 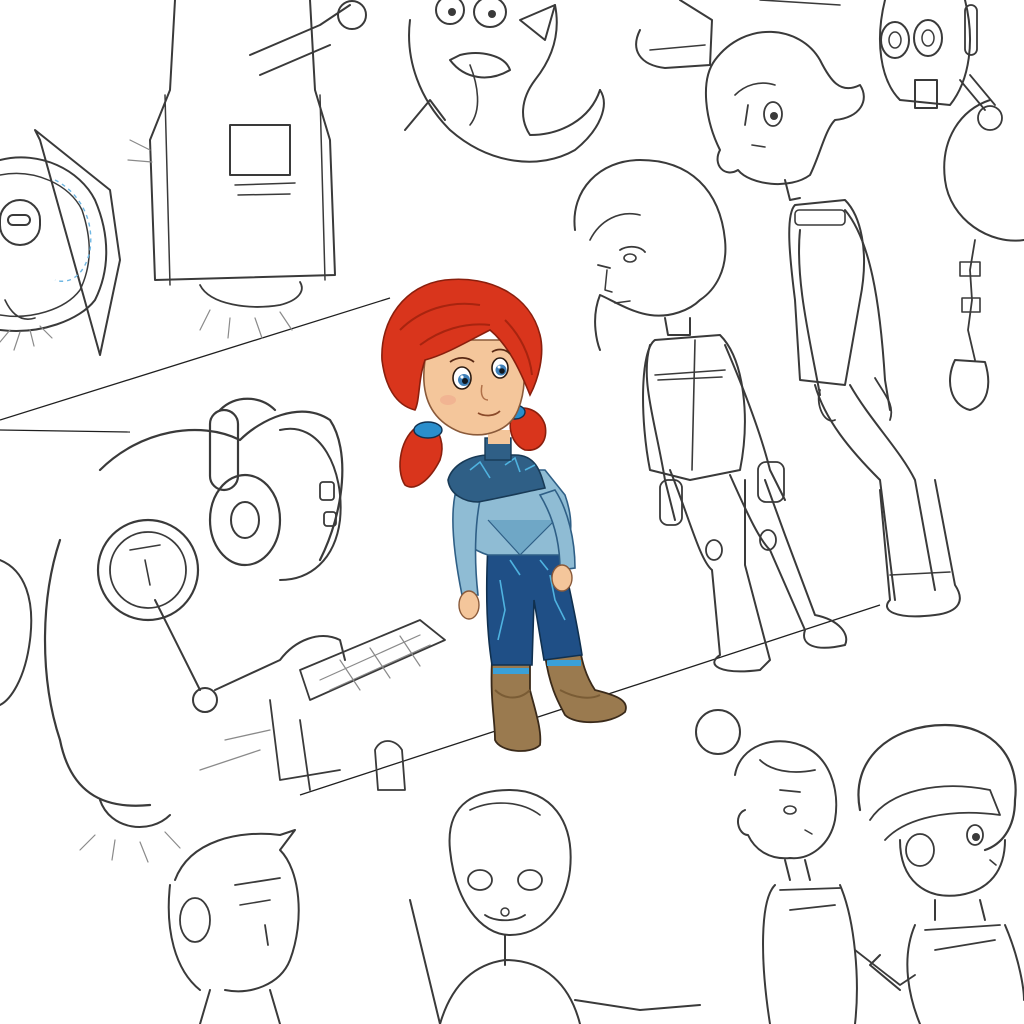 What do you see at coordinates (428, 430) in the screenshot?
I see `left-hair-tie` at bounding box center [428, 430].